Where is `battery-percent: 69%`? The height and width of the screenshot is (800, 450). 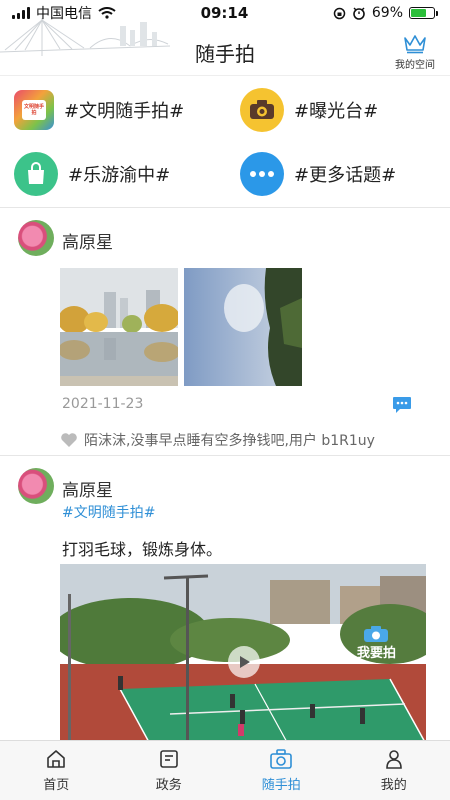 battery-percent: 69% is located at coordinates (387, 13).